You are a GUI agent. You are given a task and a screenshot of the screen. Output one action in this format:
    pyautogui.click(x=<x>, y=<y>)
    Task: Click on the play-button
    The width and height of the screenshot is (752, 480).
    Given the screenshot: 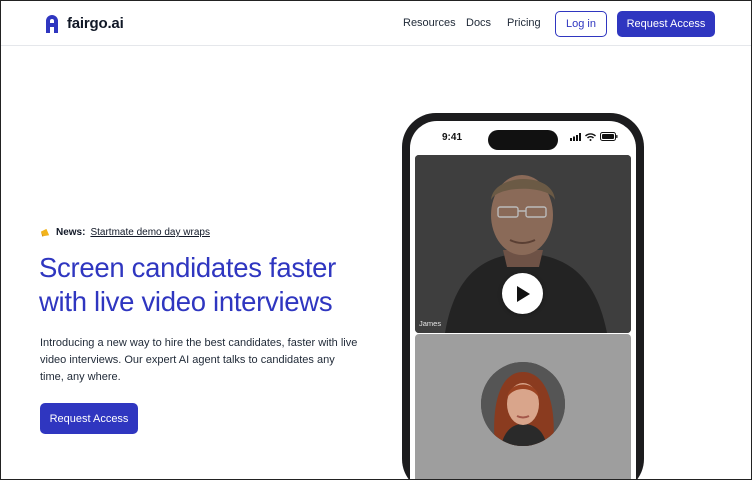 What is the action you would take?
    pyautogui.click(x=522, y=293)
    